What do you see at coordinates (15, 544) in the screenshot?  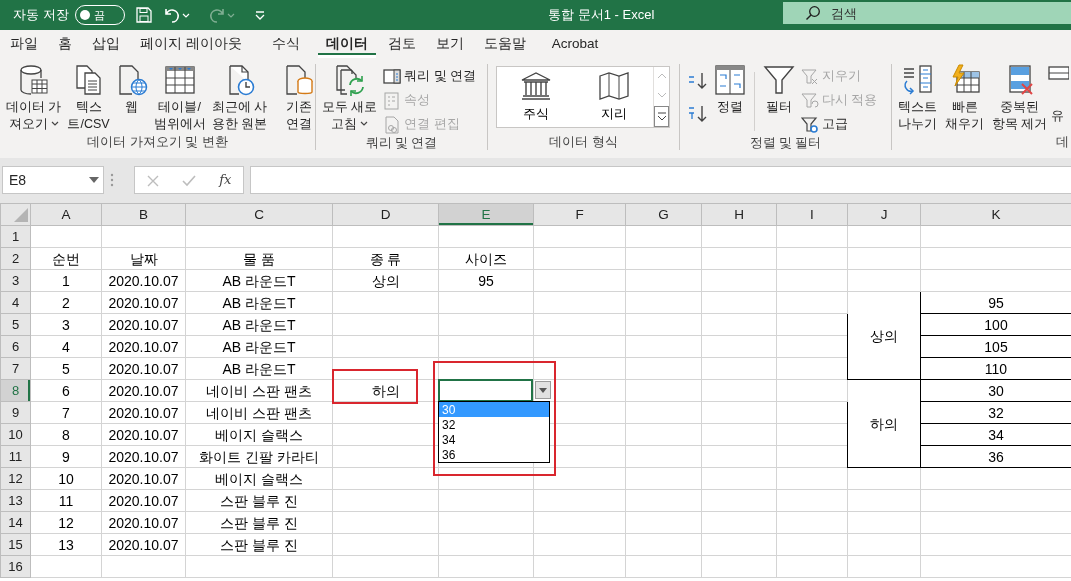 I see `row-header: 15` at bounding box center [15, 544].